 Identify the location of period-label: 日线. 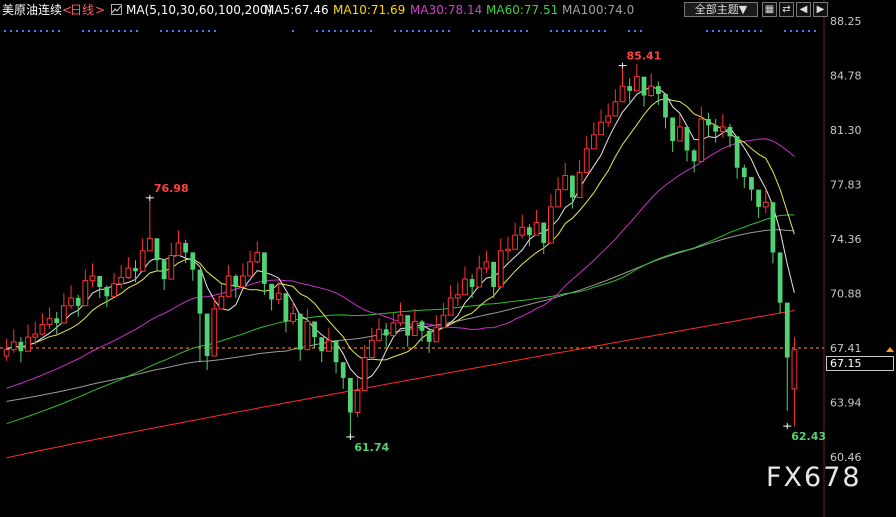
(82, 10).